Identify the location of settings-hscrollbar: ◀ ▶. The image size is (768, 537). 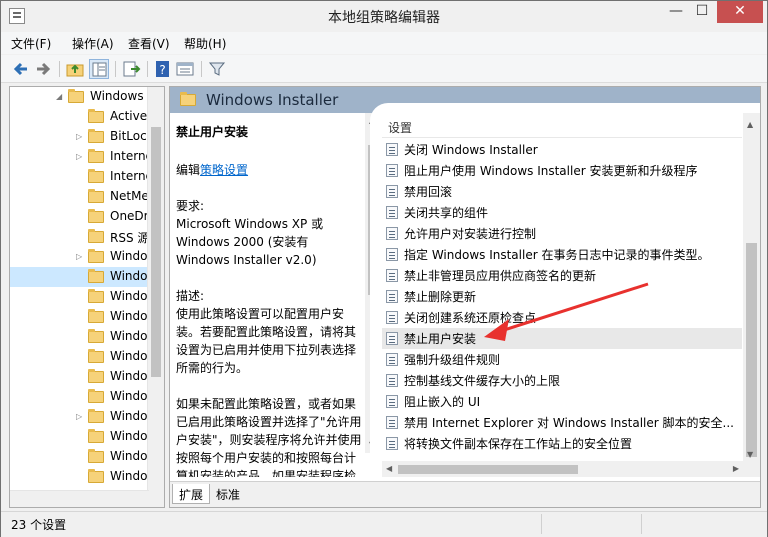
(562, 469).